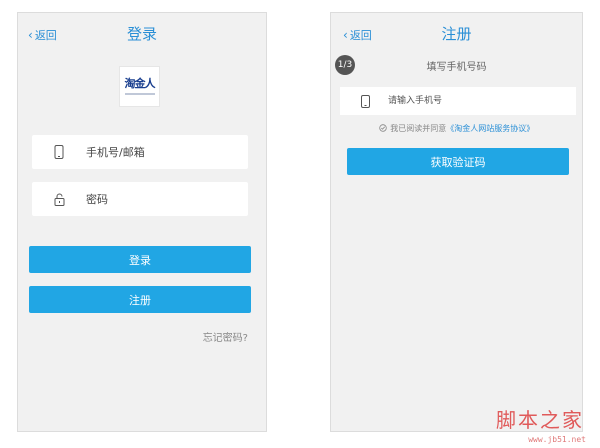  What do you see at coordinates (490, 128) in the screenshot?
I see `terms-link: 《淘金人网站服务协议》` at bounding box center [490, 128].